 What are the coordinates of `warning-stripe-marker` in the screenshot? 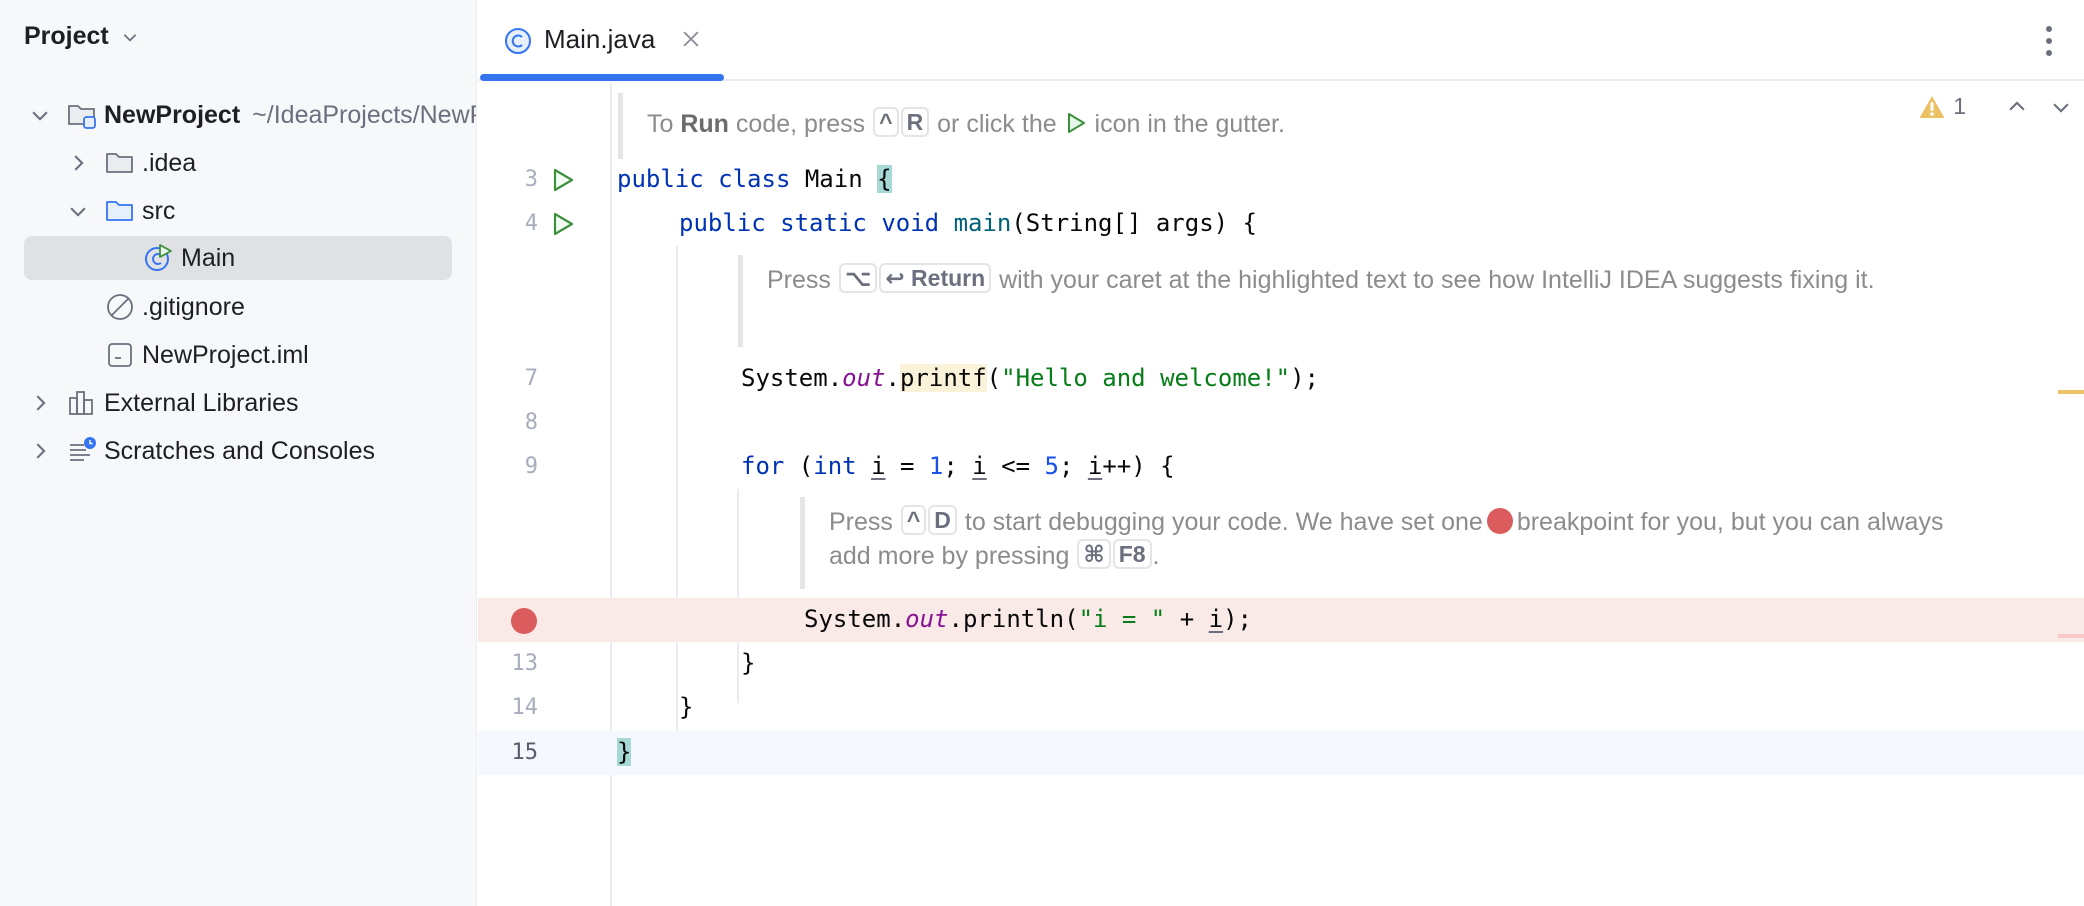 It's located at (2071, 392).